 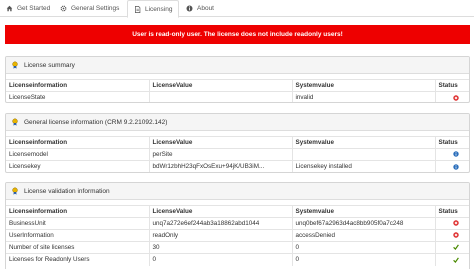 What do you see at coordinates (34, 8) in the screenshot?
I see `tab-label: Get Started` at bounding box center [34, 8].